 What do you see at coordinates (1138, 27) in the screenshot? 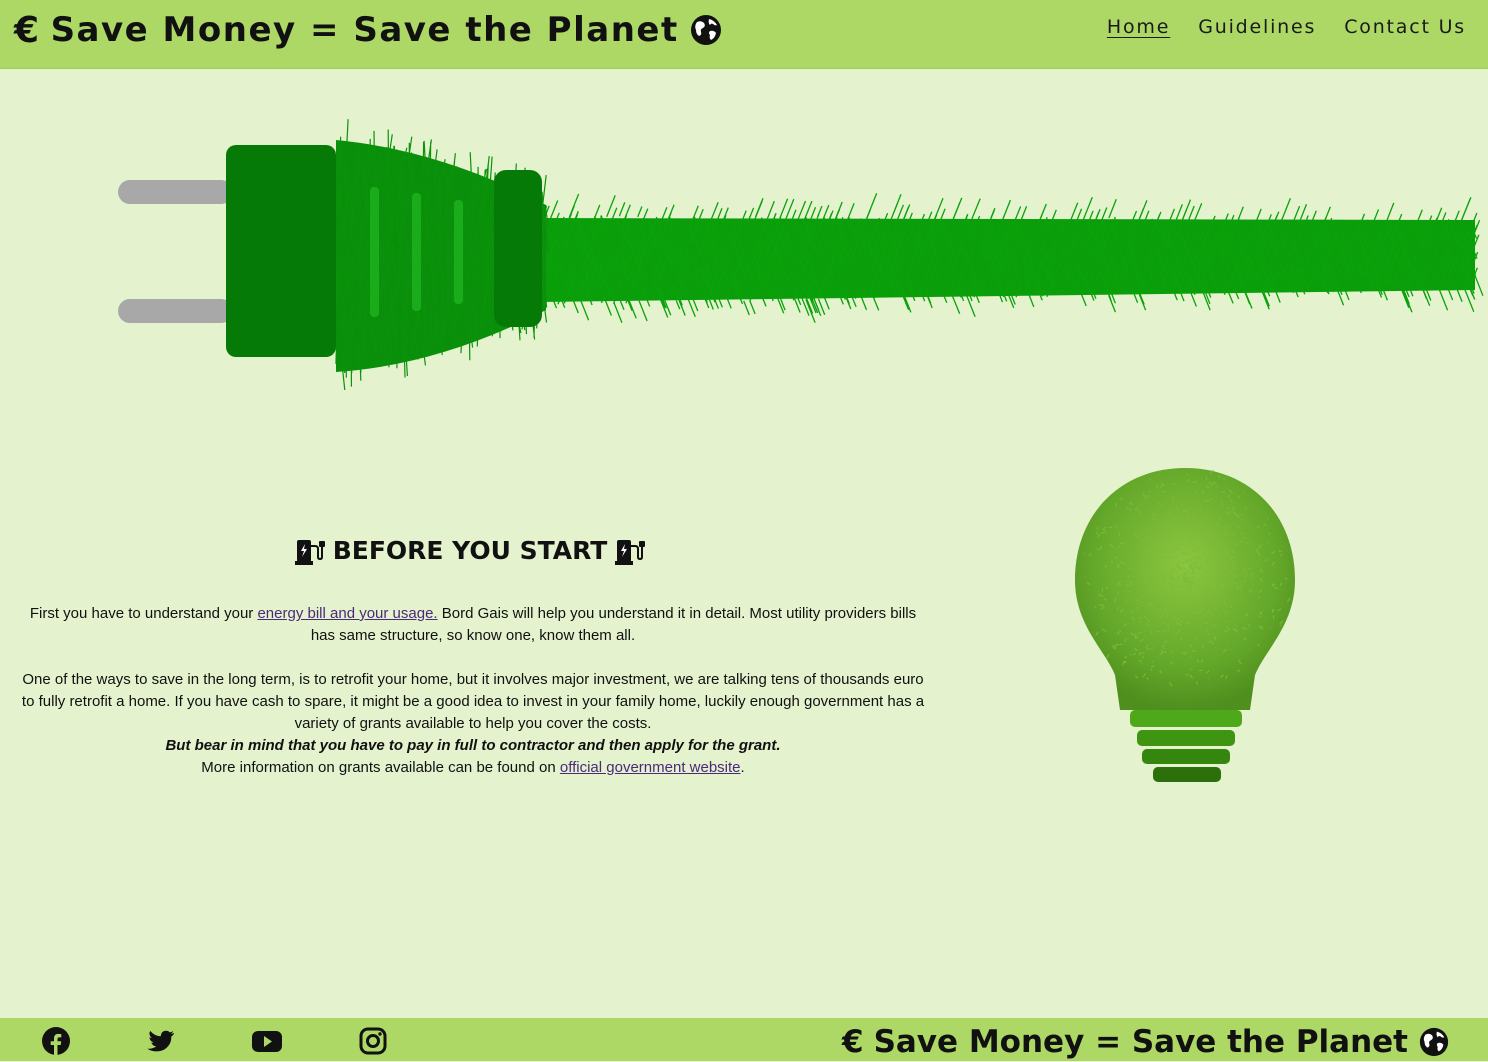
I see `nav-home-link: Home` at bounding box center [1138, 27].